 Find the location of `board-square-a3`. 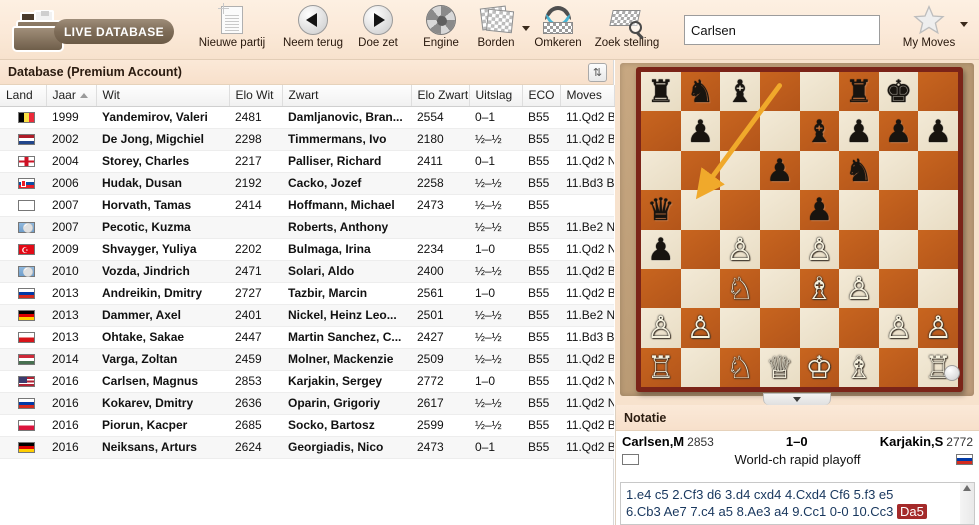

board-square-a3 is located at coordinates (661, 288).